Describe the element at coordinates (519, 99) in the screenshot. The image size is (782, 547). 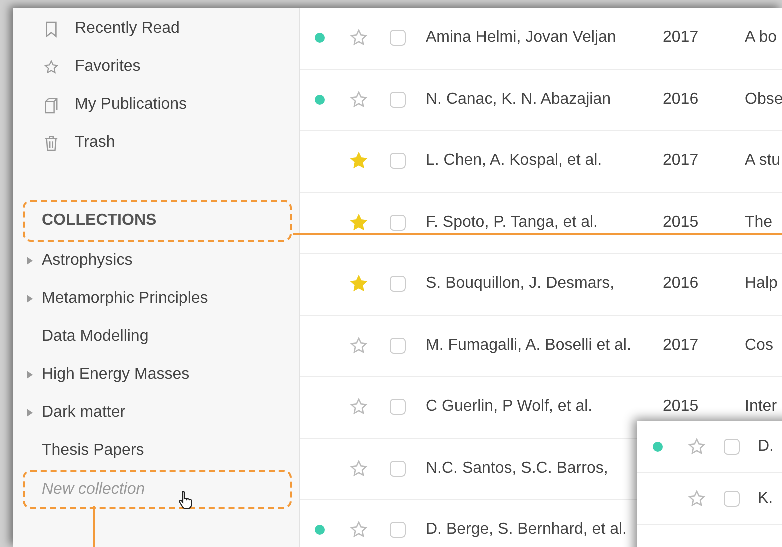
I see `authors-cell-text: N. Canac, K. N. Abazajian` at that location.